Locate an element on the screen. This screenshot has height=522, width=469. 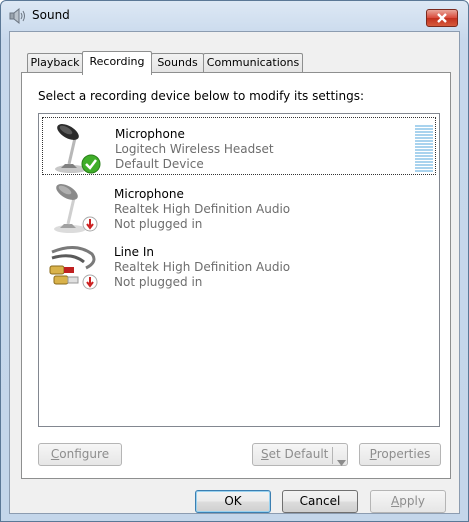
close-icon is located at coordinates (442, 18).